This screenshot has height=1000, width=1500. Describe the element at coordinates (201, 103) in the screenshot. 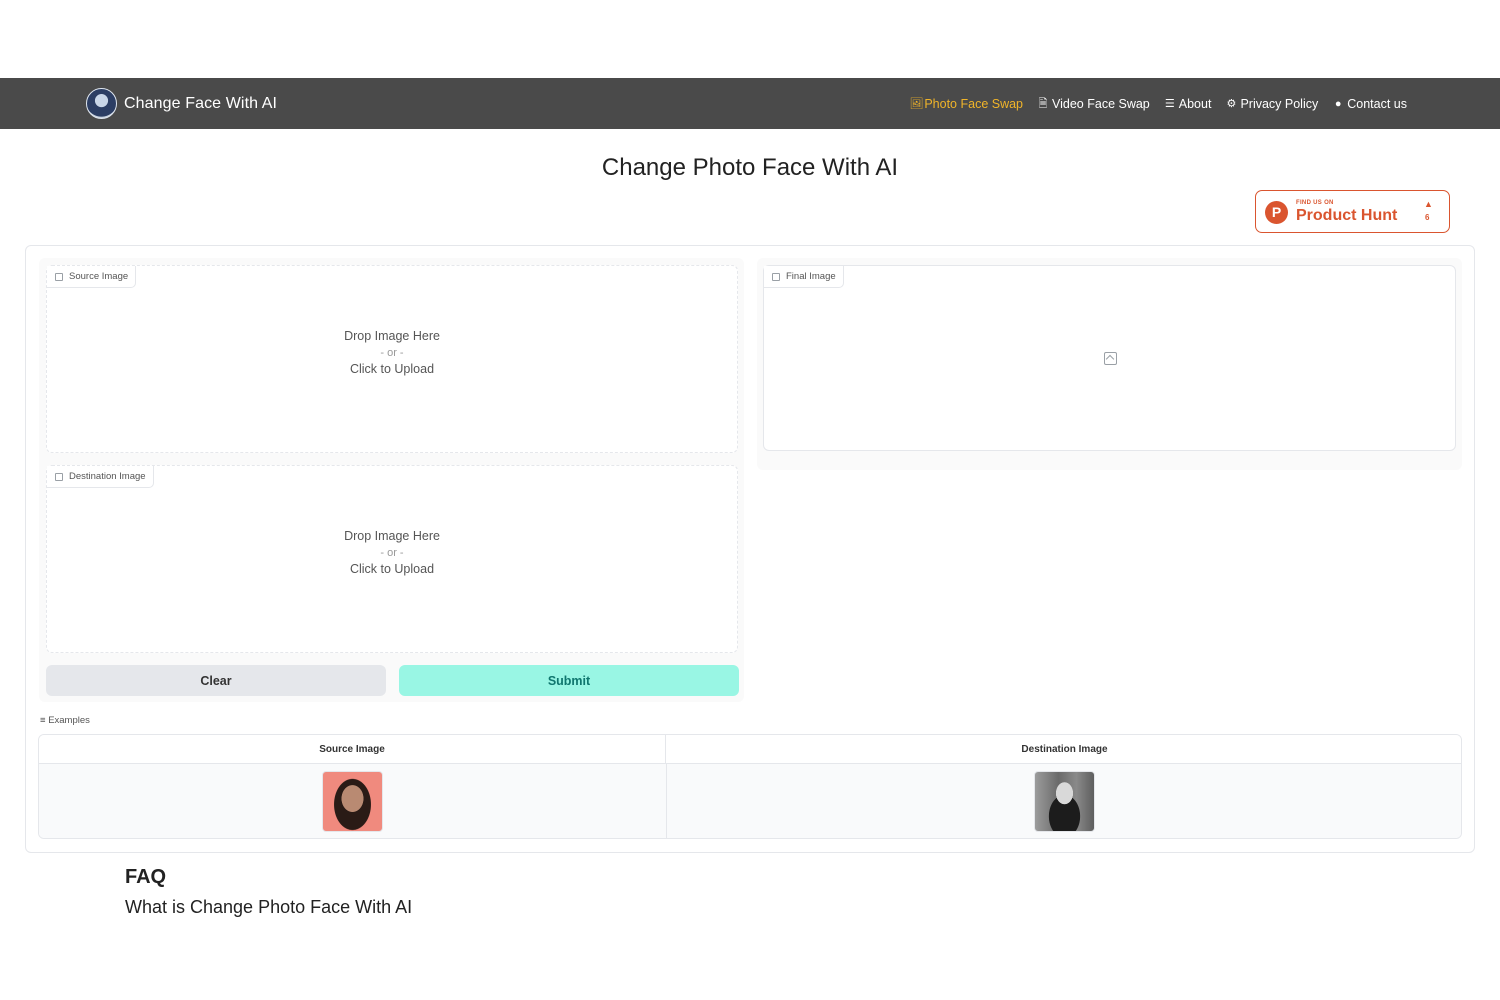

I see `brand-title: Change Face With AI` at that location.